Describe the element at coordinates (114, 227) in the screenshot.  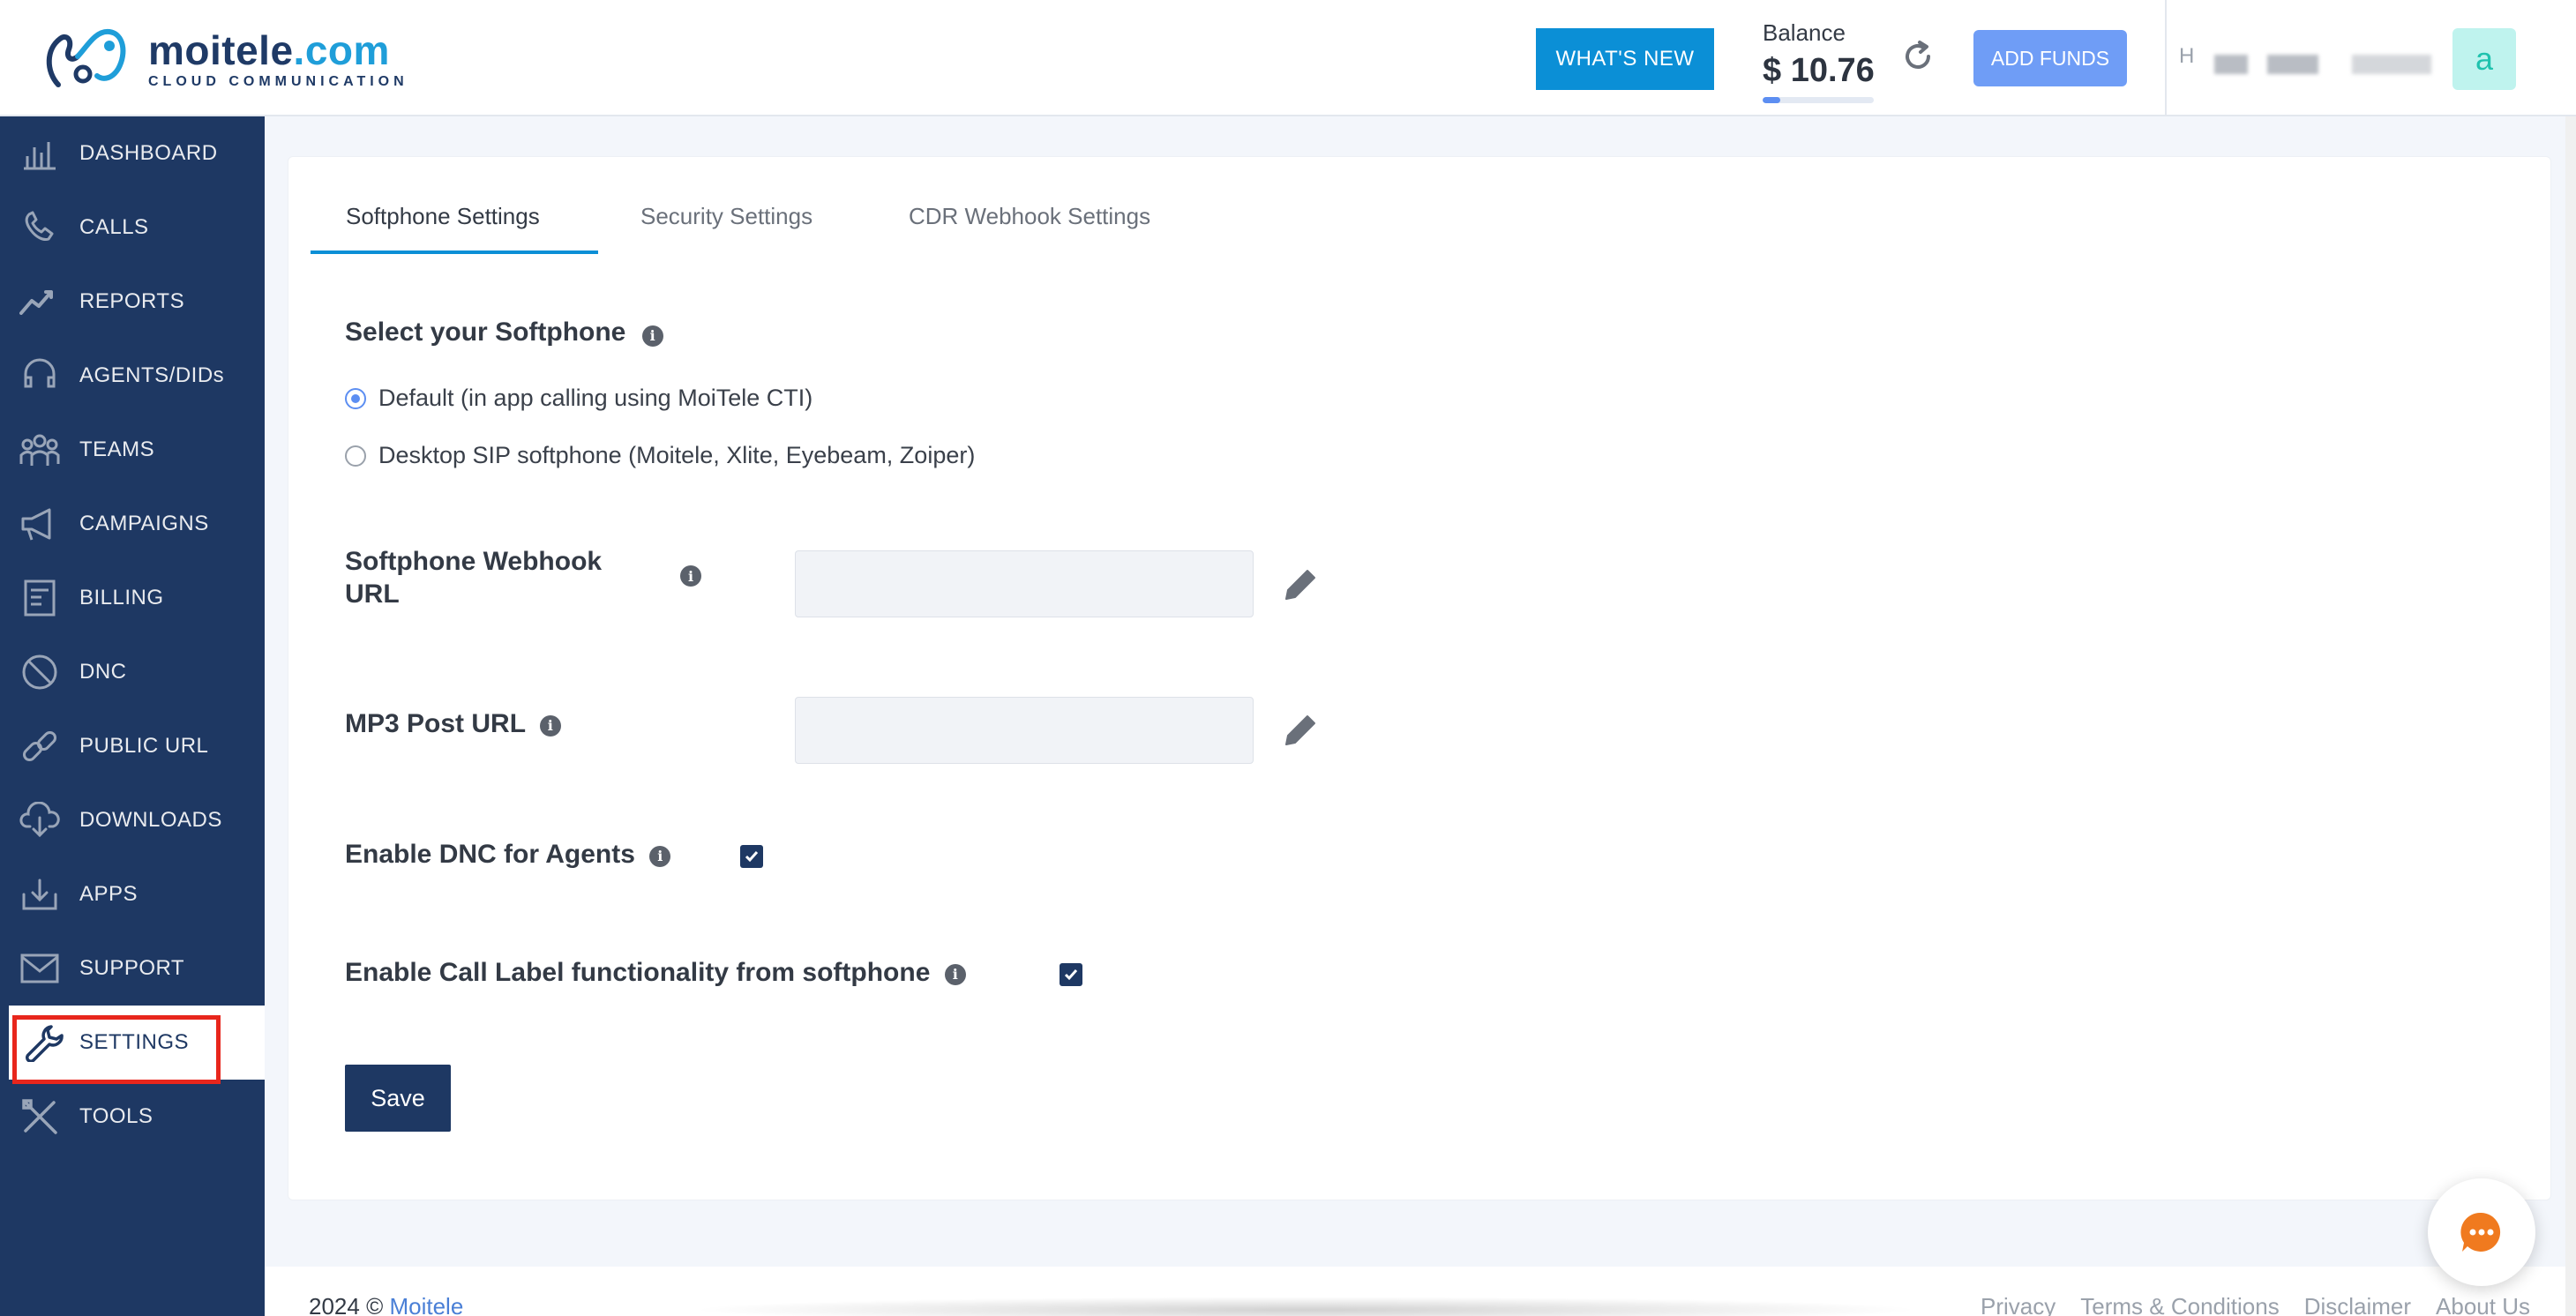
I see `sidebar-item-label: CALLS` at that location.